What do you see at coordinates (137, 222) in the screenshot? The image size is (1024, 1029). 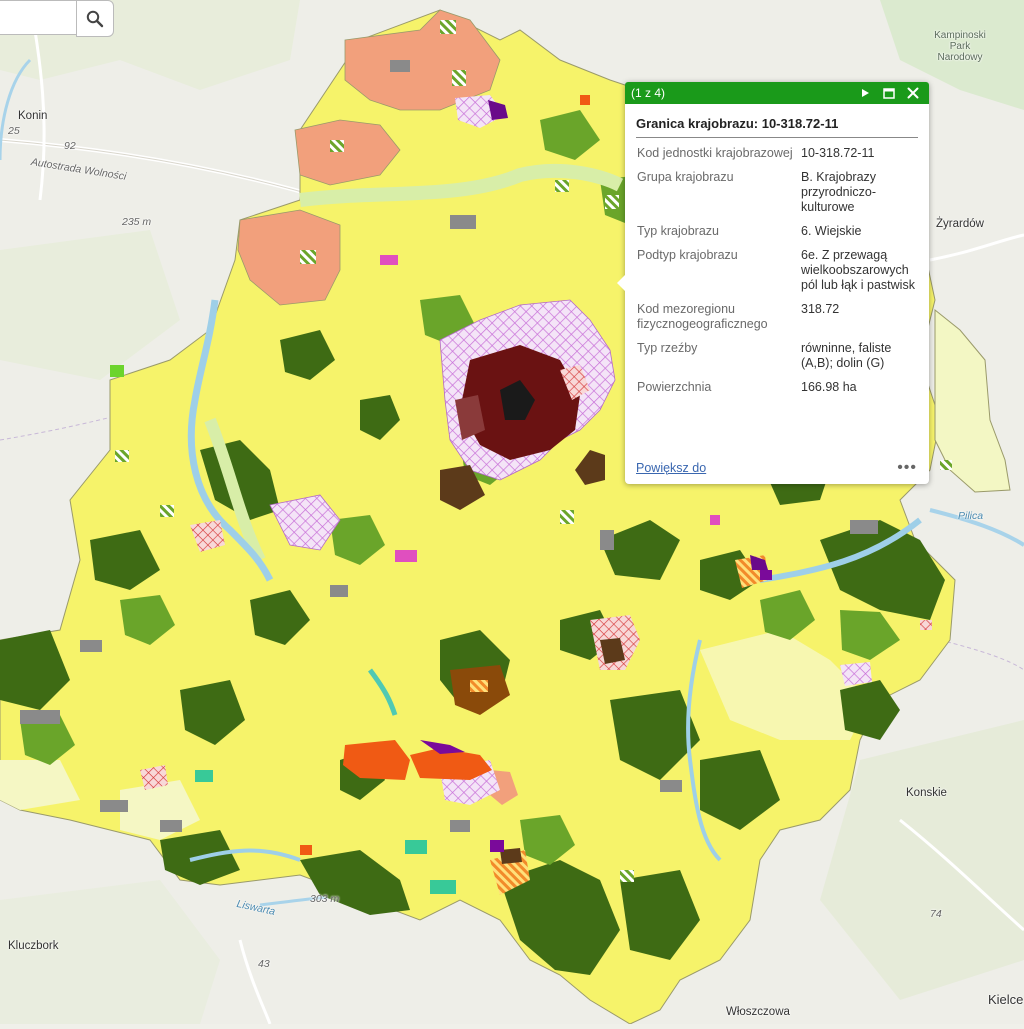 I see `map-label-elevation-235: 235 m` at bounding box center [137, 222].